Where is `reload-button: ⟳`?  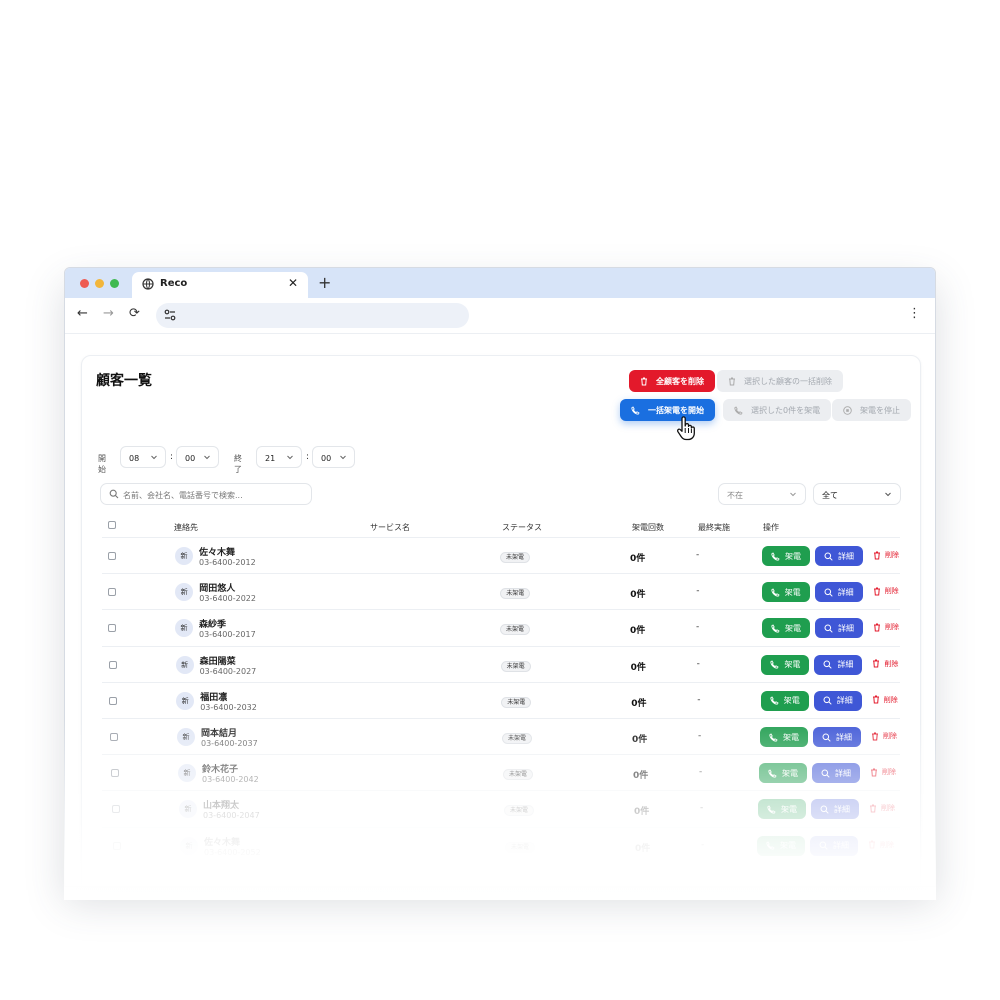 reload-button: ⟳ is located at coordinates (134, 313).